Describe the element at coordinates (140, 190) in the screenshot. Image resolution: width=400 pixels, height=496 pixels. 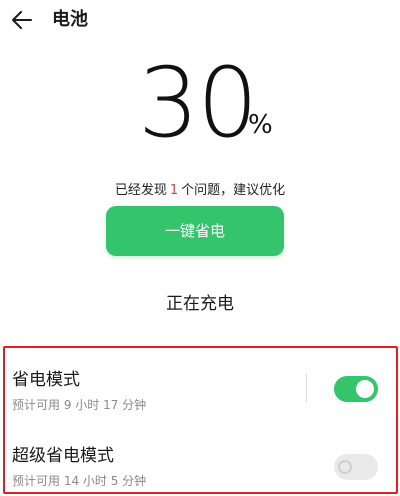
I see `issue-prefix: 已经发现` at that location.